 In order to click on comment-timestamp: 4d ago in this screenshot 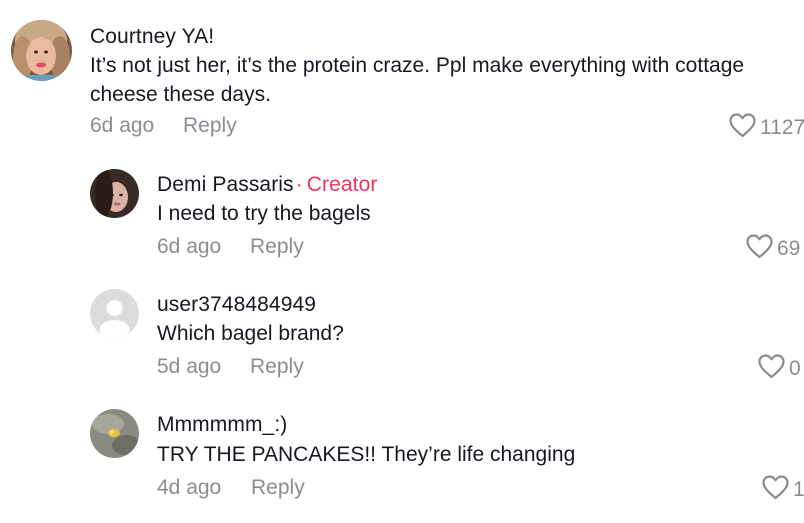, I will do `click(189, 487)`.